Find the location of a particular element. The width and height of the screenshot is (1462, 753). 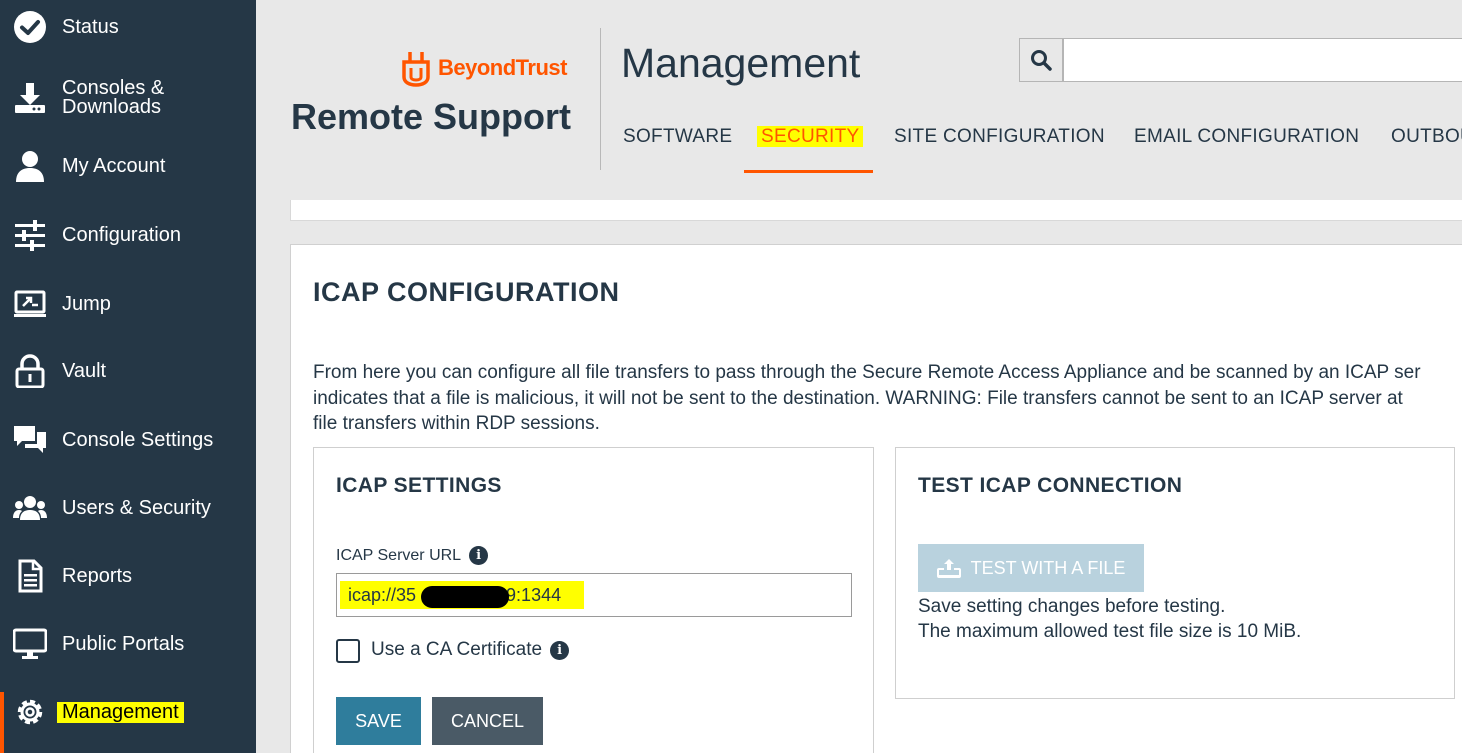

page-title: Management is located at coordinates (741, 63).